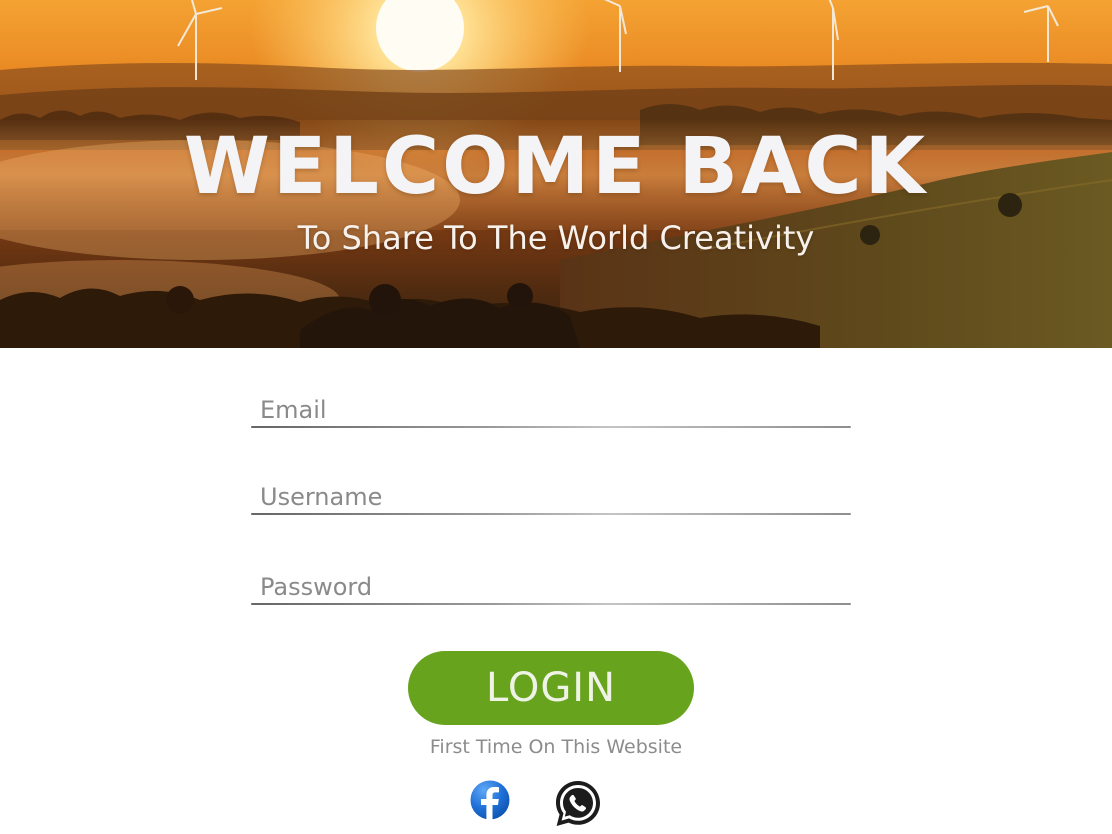  I want to click on email-field, so click(551, 410).